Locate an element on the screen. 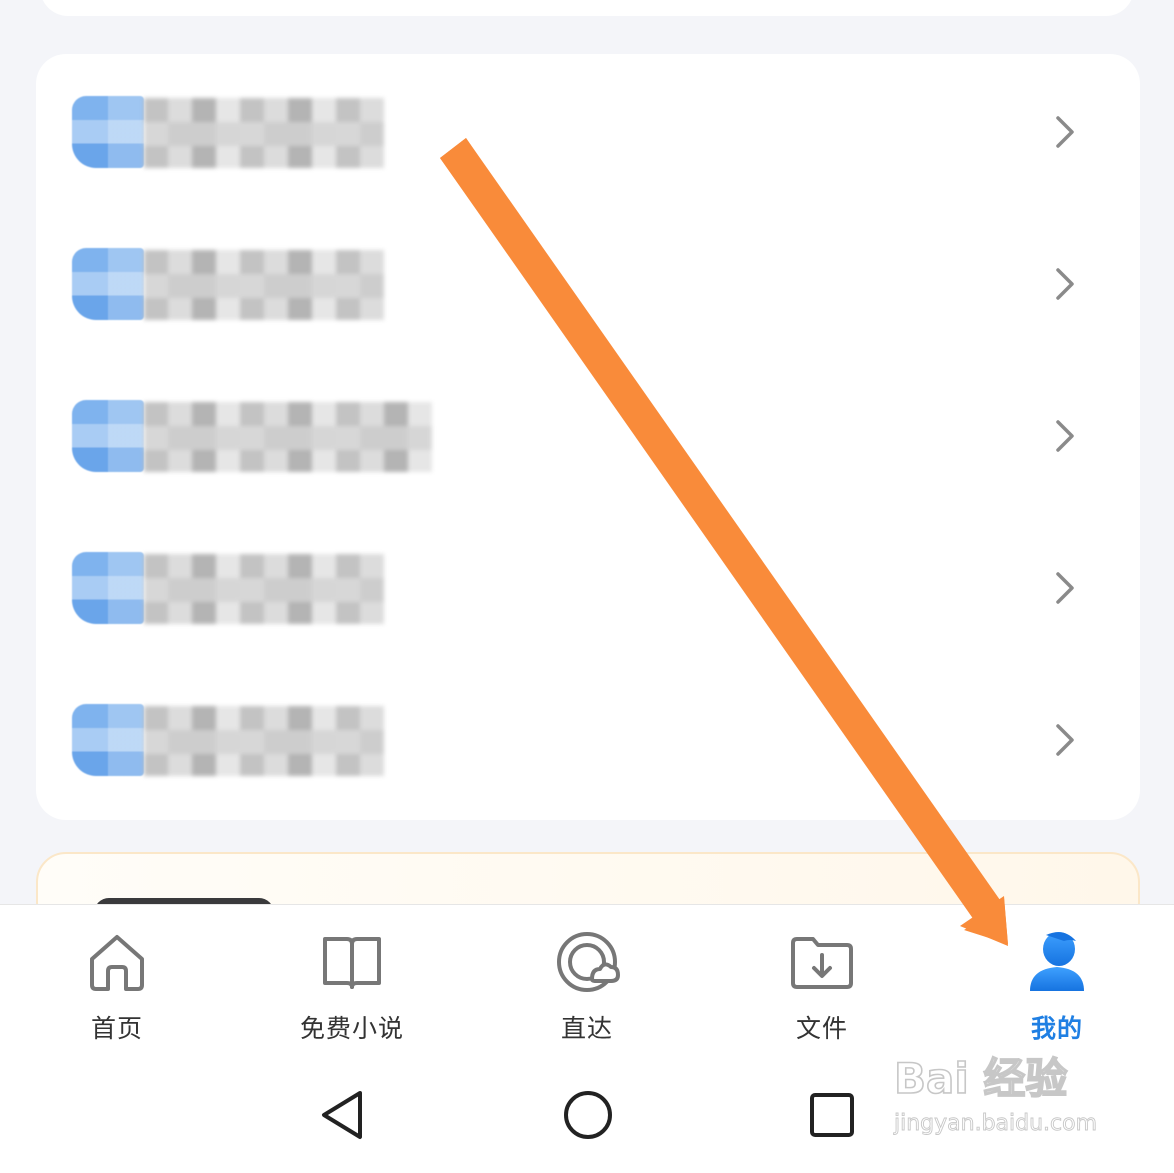 This screenshot has height=1173, width=1174. tab-label: 免费小说 is located at coordinates (351, 1028).